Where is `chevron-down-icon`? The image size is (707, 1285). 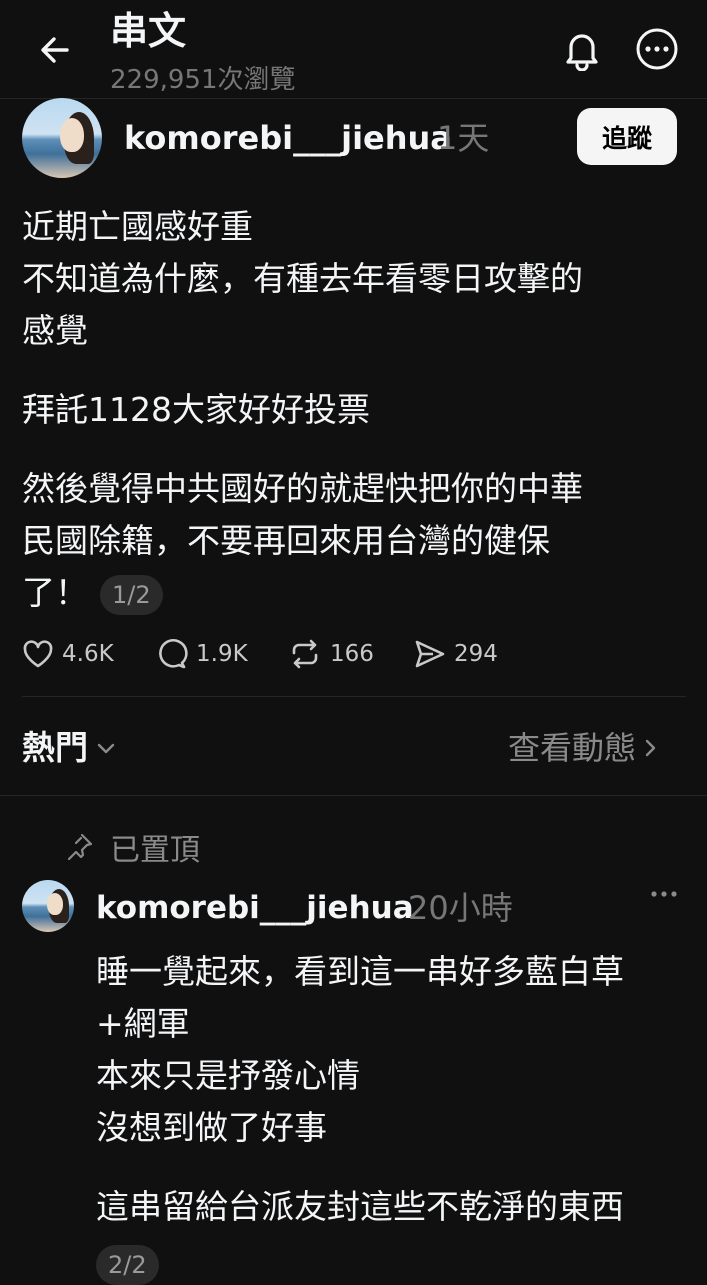 chevron-down-icon is located at coordinates (106, 748).